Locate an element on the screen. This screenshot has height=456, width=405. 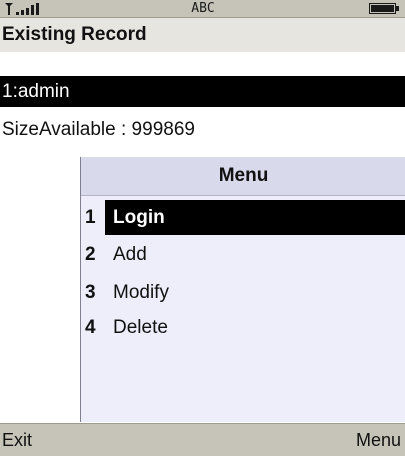
menu-item-number: 2 is located at coordinates (90, 254).